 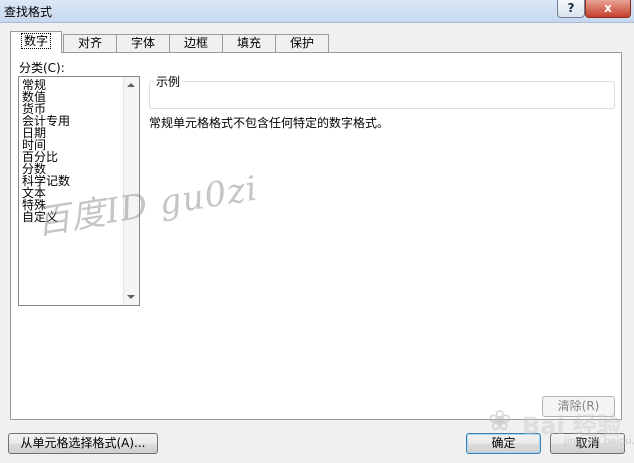 I want to click on scroll-down-icon, so click(x=131, y=297).